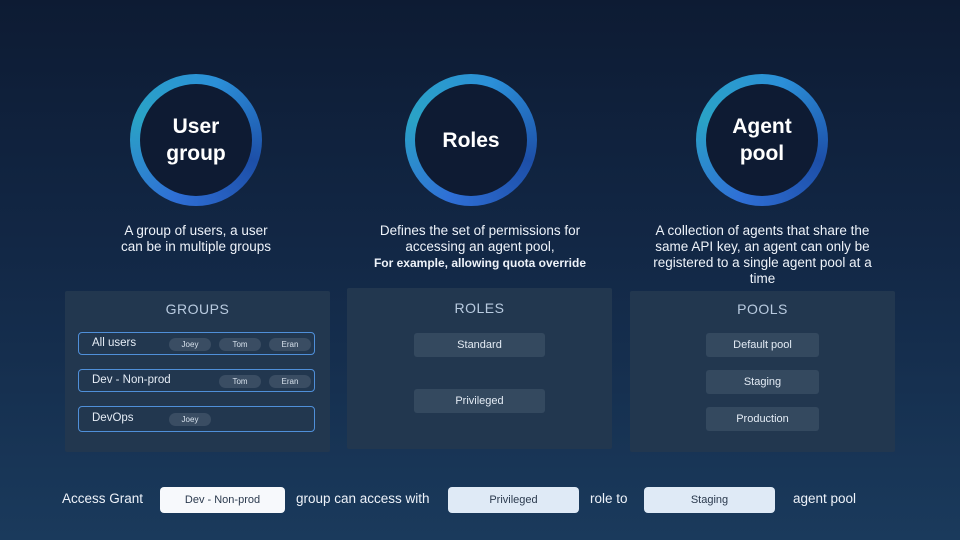  I want to click on agent-pool-circle: Agent pool, so click(762, 140).